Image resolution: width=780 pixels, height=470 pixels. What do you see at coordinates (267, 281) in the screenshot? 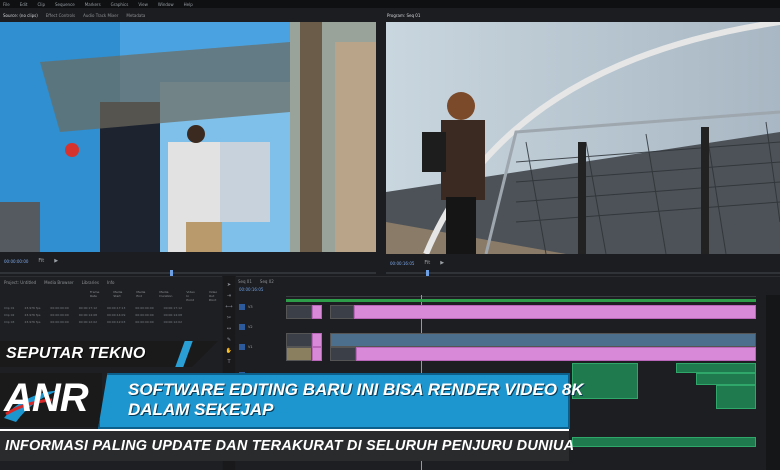
I see `tab-seq-02: Seq 02` at bounding box center [267, 281].